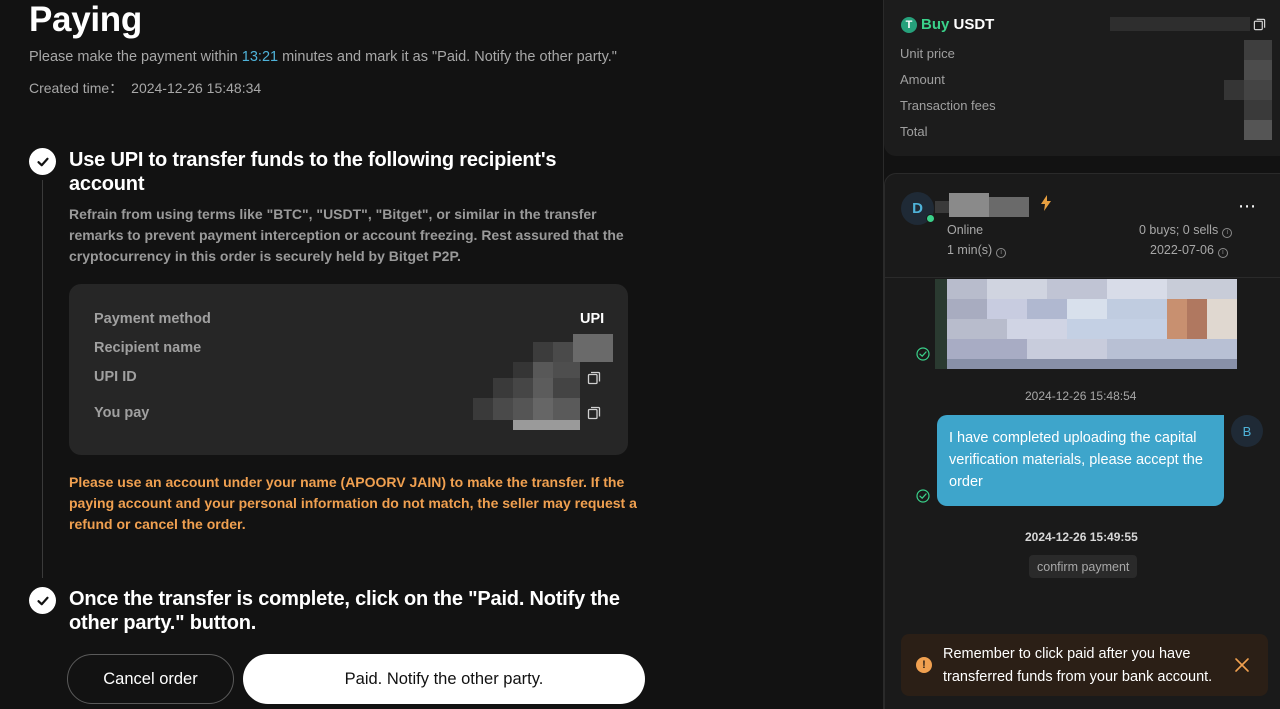  What do you see at coordinates (594, 378) in the screenshot?
I see `copy-upi-id-icon` at bounding box center [594, 378].